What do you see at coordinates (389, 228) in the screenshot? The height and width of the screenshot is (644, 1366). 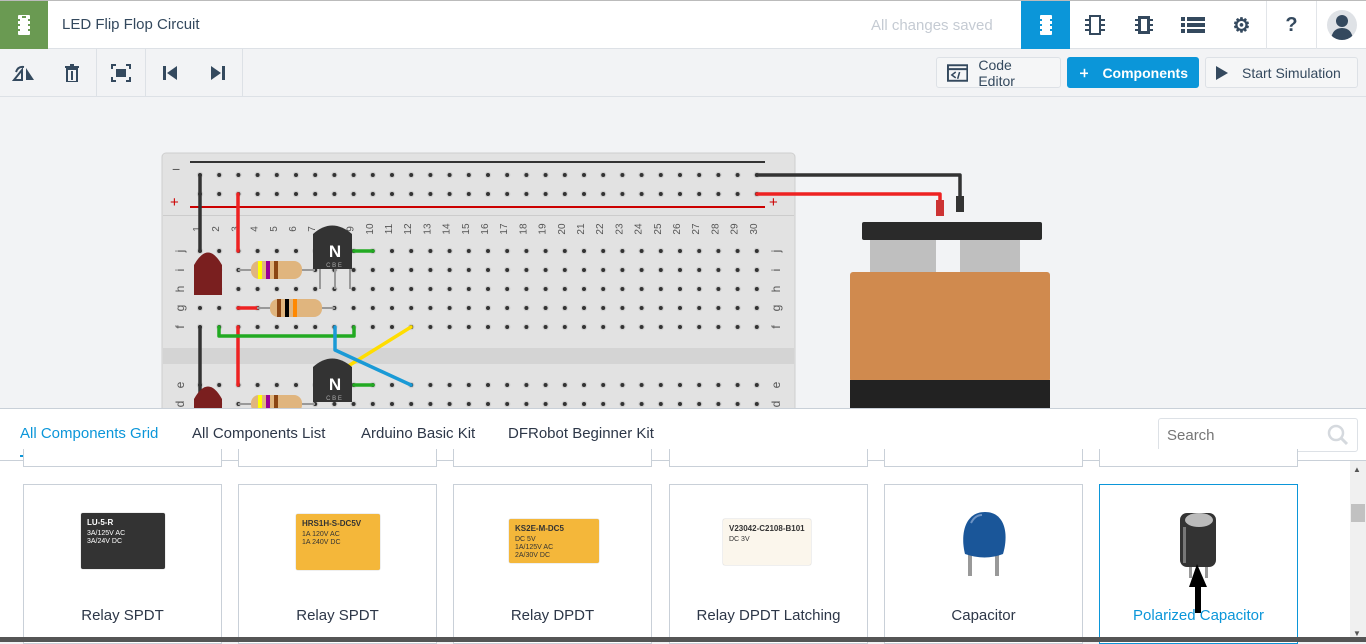 I see `column-label: 11` at bounding box center [389, 228].